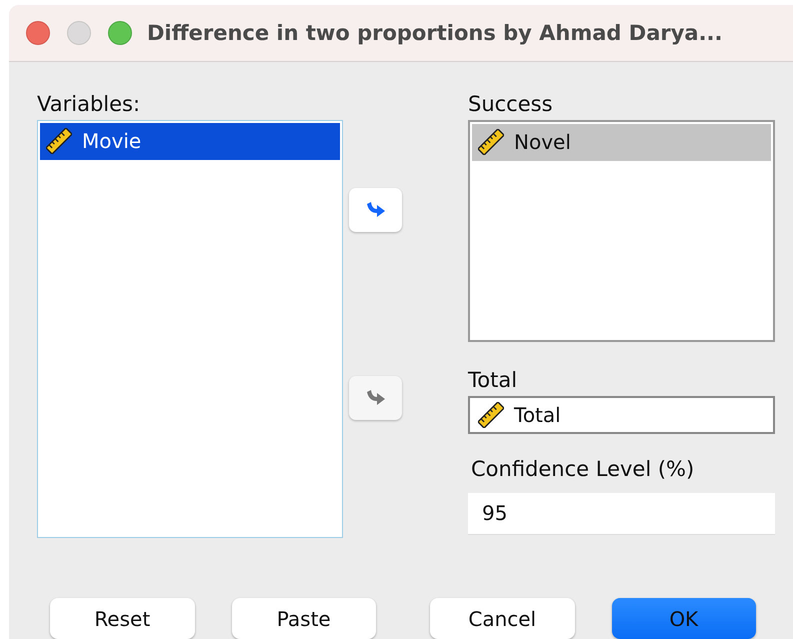 The height and width of the screenshot is (639, 793). Describe the element at coordinates (502, 618) in the screenshot. I see `dialog-button: Cancel` at that location.